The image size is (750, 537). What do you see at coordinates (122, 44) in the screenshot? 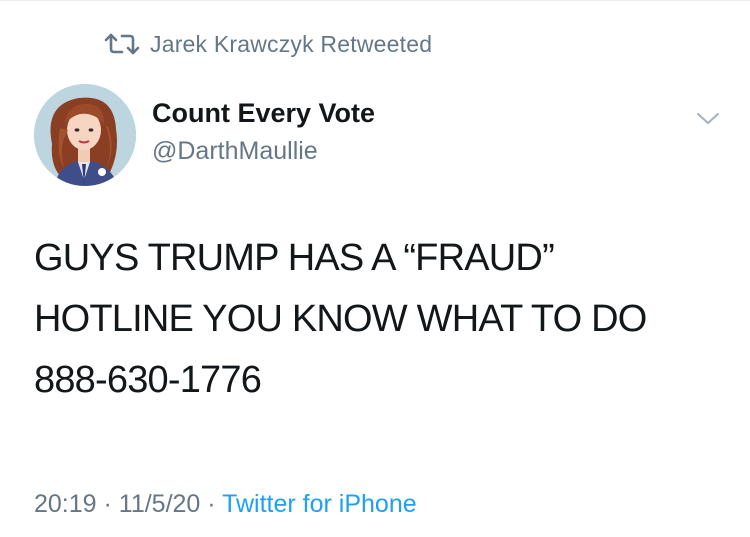
I see `retweet-icon` at bounding box center [122, 44].